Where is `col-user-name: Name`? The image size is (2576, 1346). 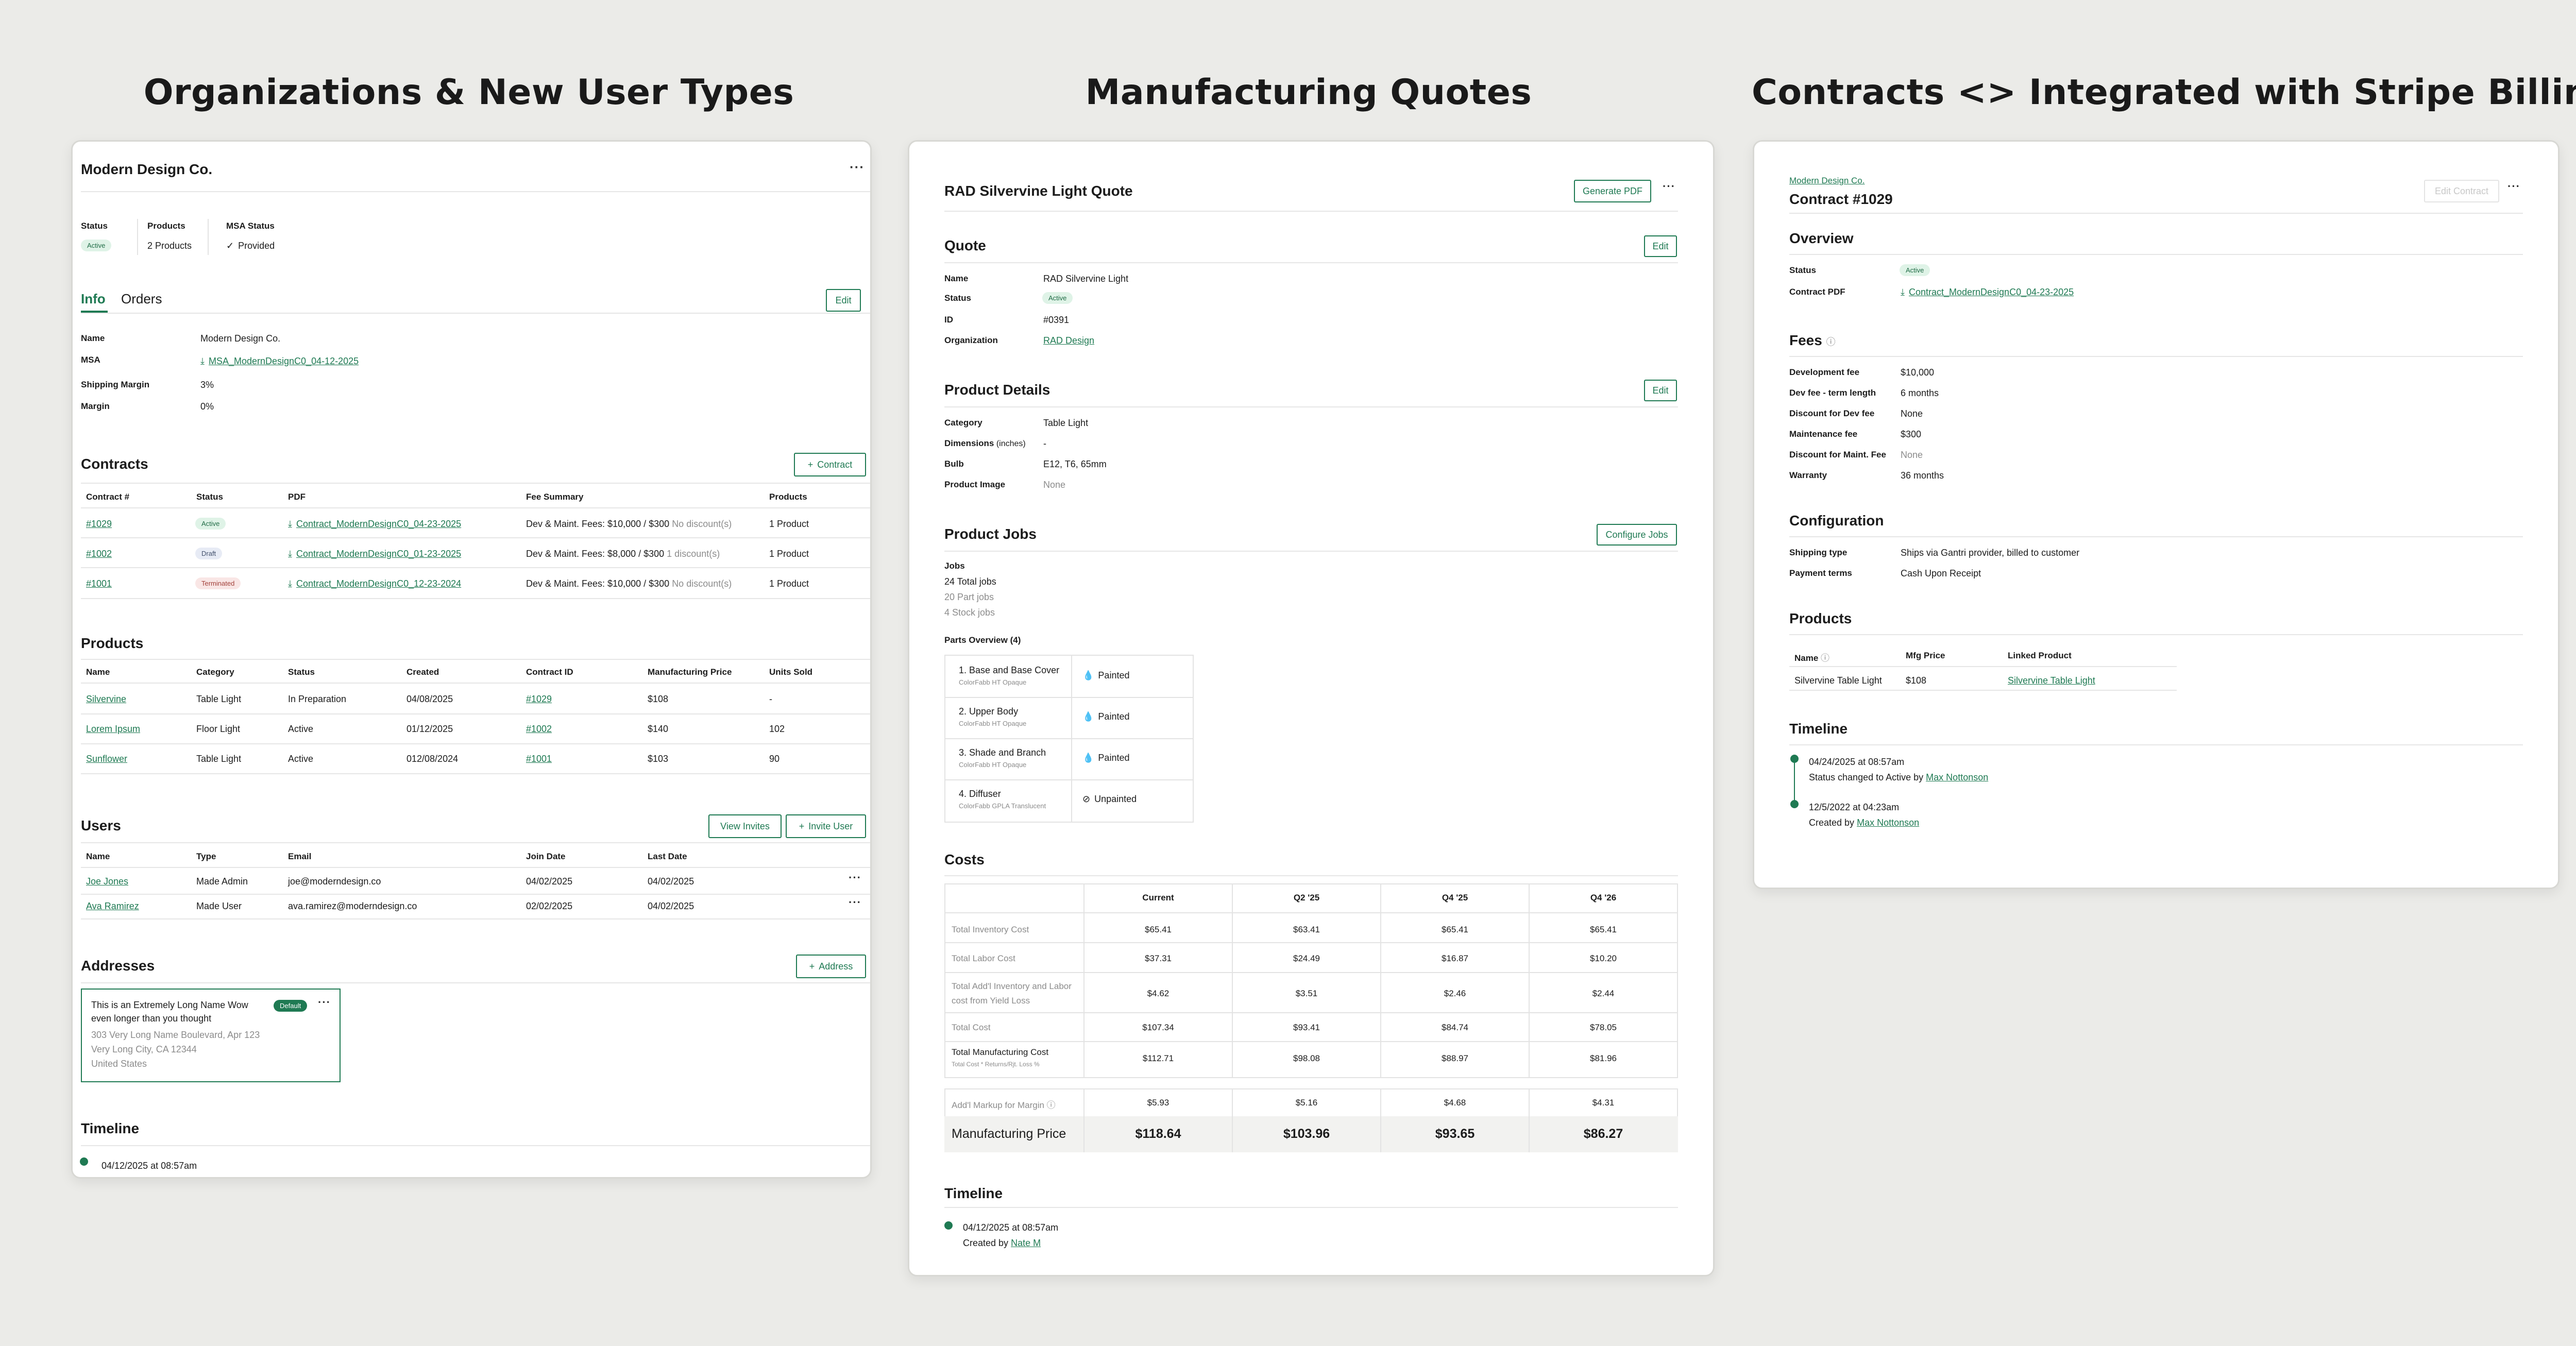
col-user-name: Name is located at coordinates (98, 856).